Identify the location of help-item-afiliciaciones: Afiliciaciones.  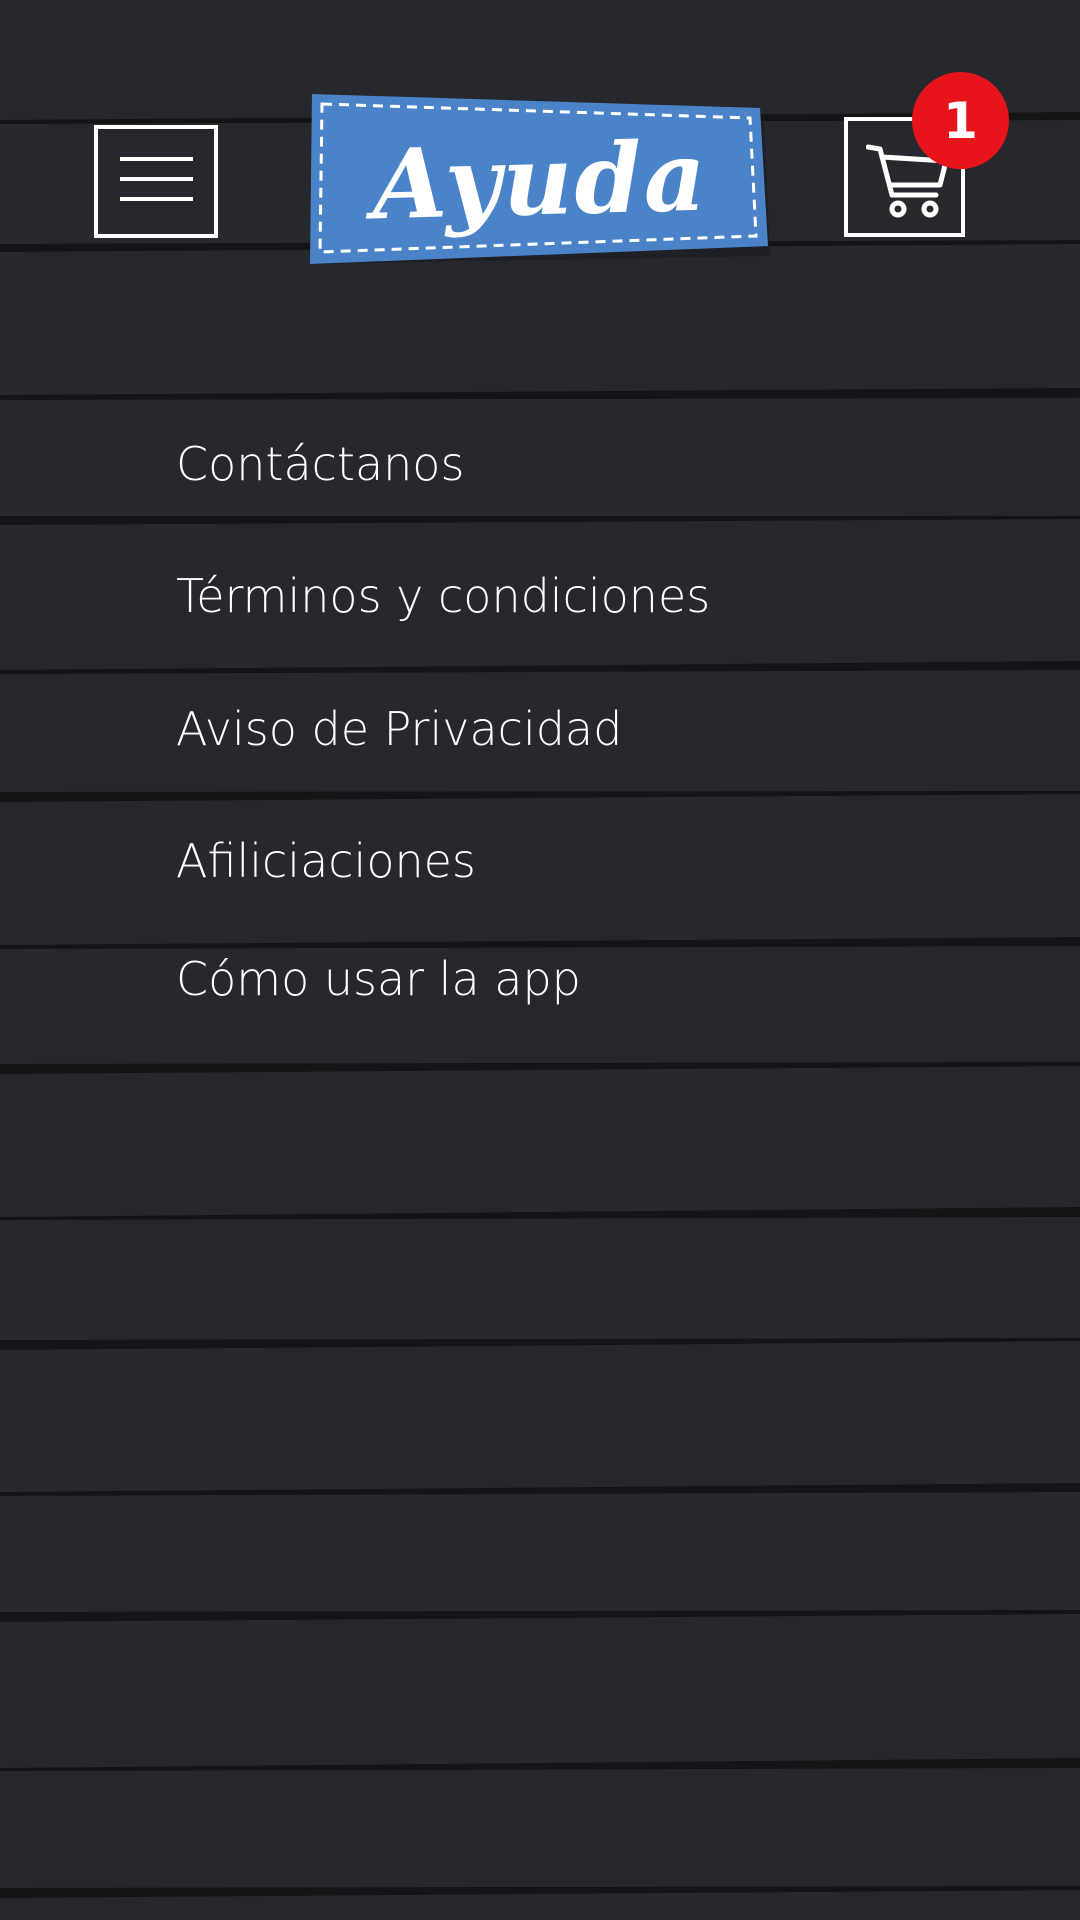
(326, 861).